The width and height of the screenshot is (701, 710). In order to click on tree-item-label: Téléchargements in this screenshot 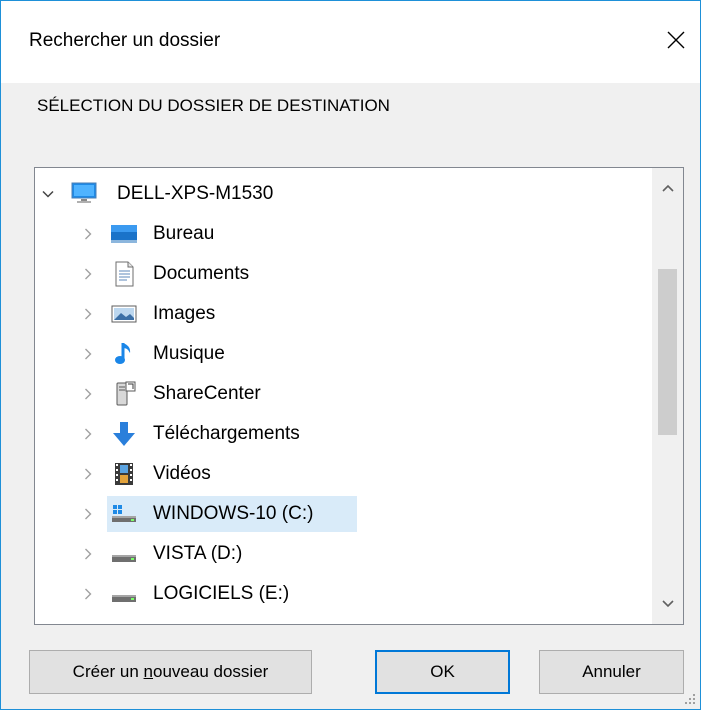, I will do `click(226, 433)`.